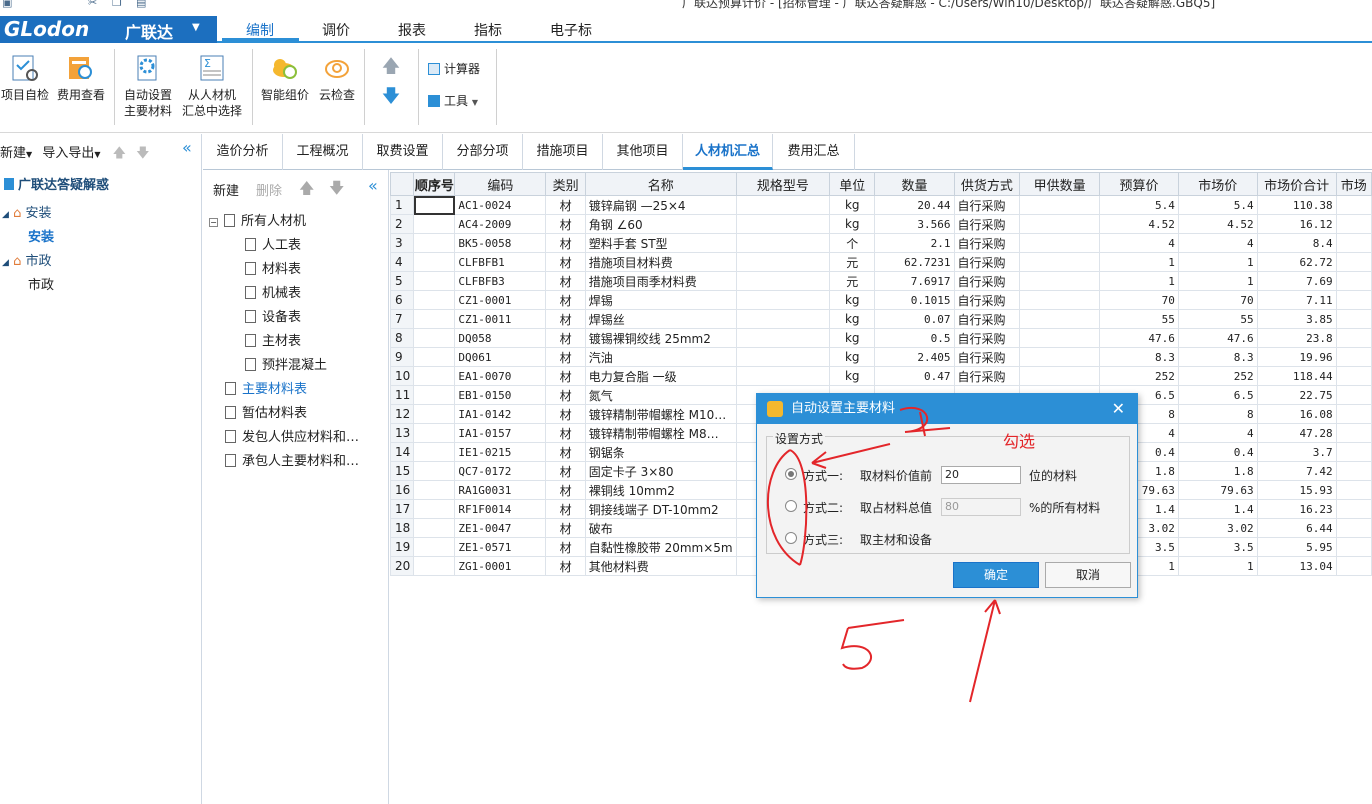 Image resolution: width=1372 pixels, height=804 pixels. I want to click on market-cell: 8.3, so click(1217, 357).